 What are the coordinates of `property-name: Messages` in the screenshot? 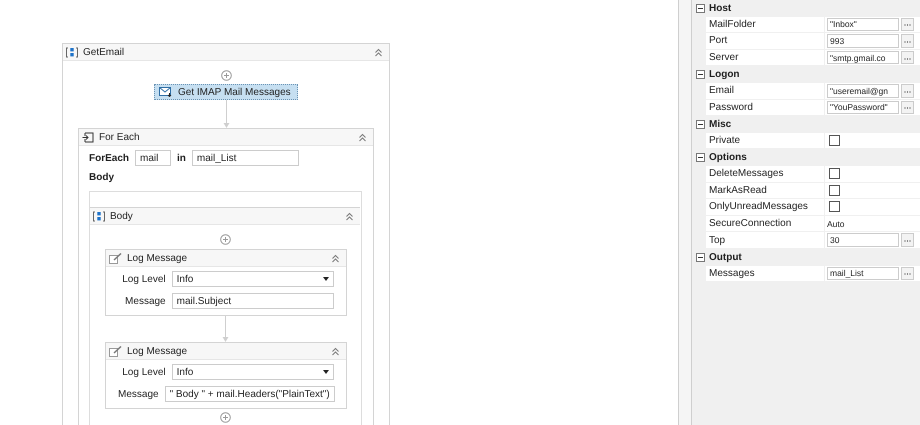 It's located at (732, 273).